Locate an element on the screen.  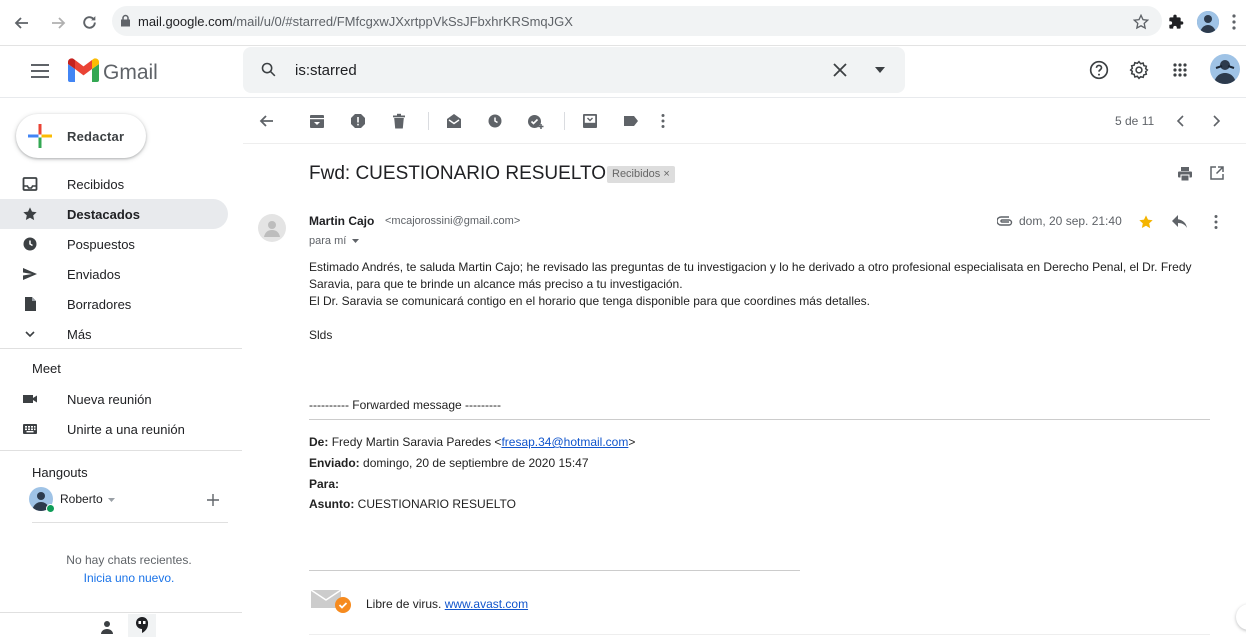
sender-email: <mcajorossini@gmail.com> is located at coordinates (453, 221).